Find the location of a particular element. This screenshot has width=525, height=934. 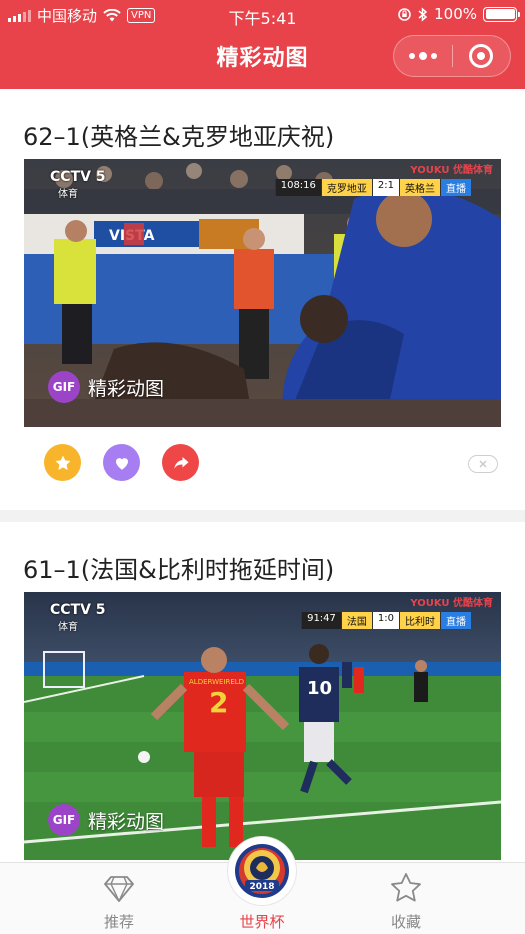

dismiss-button is located at coordinates (483, 464).